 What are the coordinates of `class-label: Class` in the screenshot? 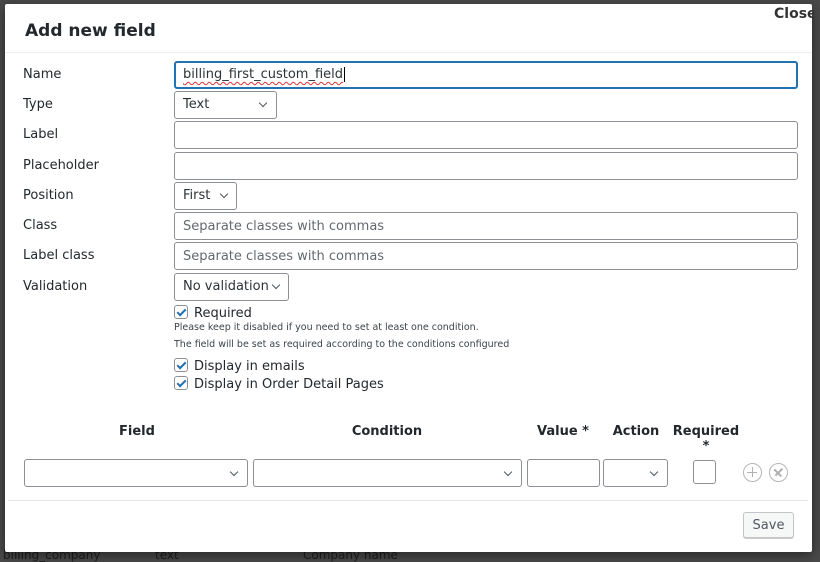 It's located at (40, 225).